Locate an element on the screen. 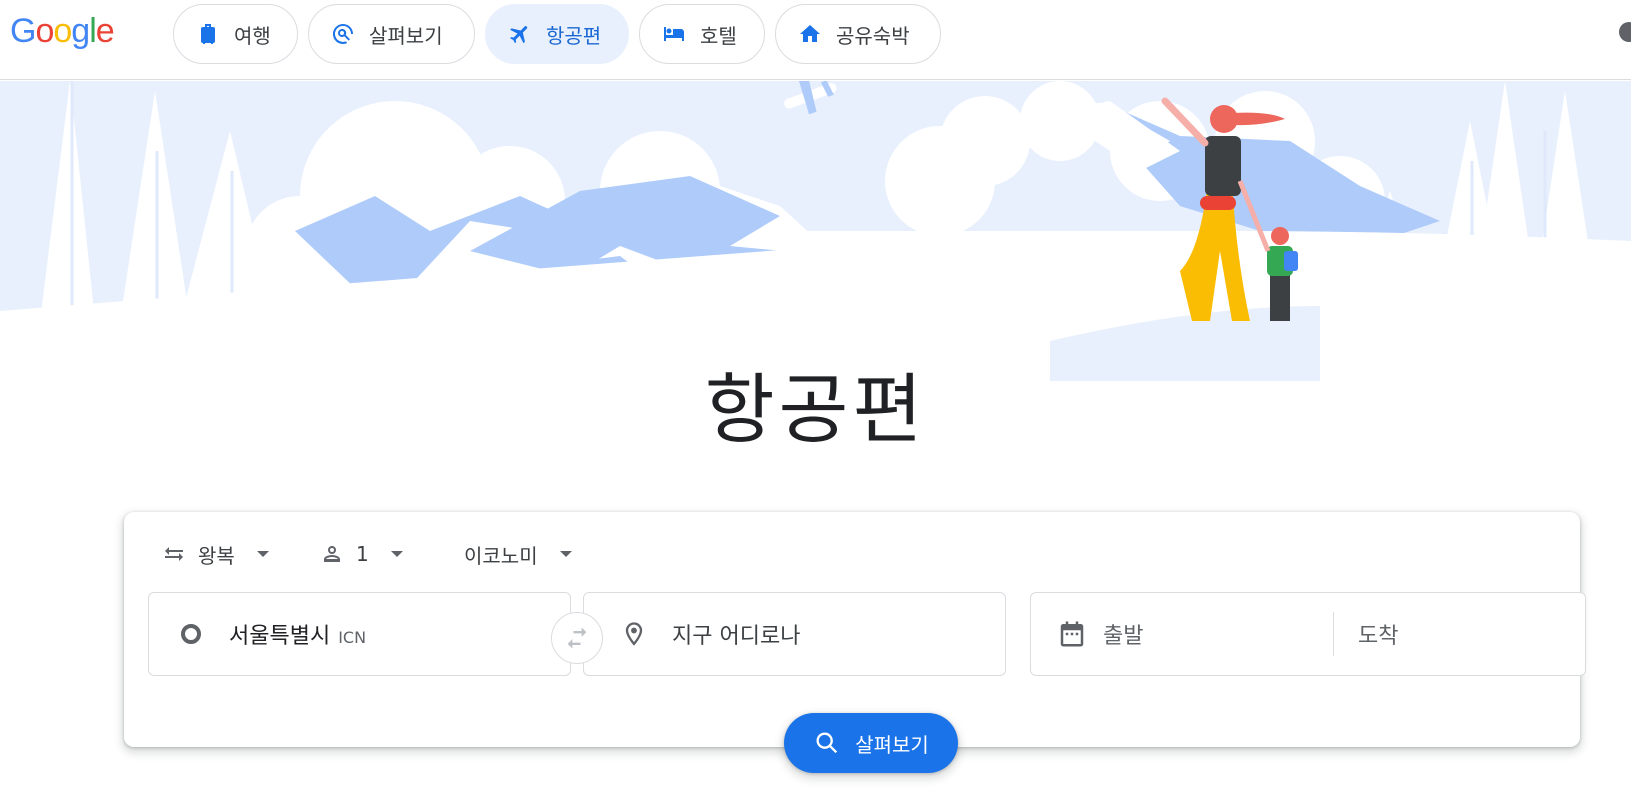  tab-label: 살펴보기 is located at coordinates (406, 35).